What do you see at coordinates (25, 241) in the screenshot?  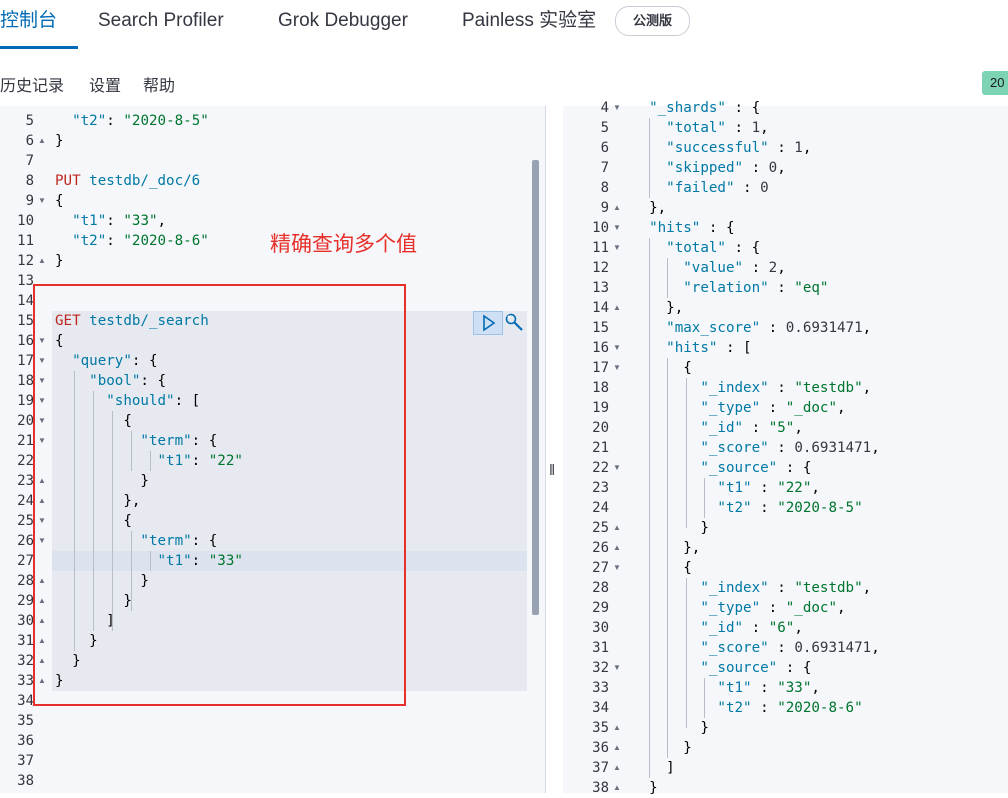 I see `line-number: 11` at bounding box center [25, 241].